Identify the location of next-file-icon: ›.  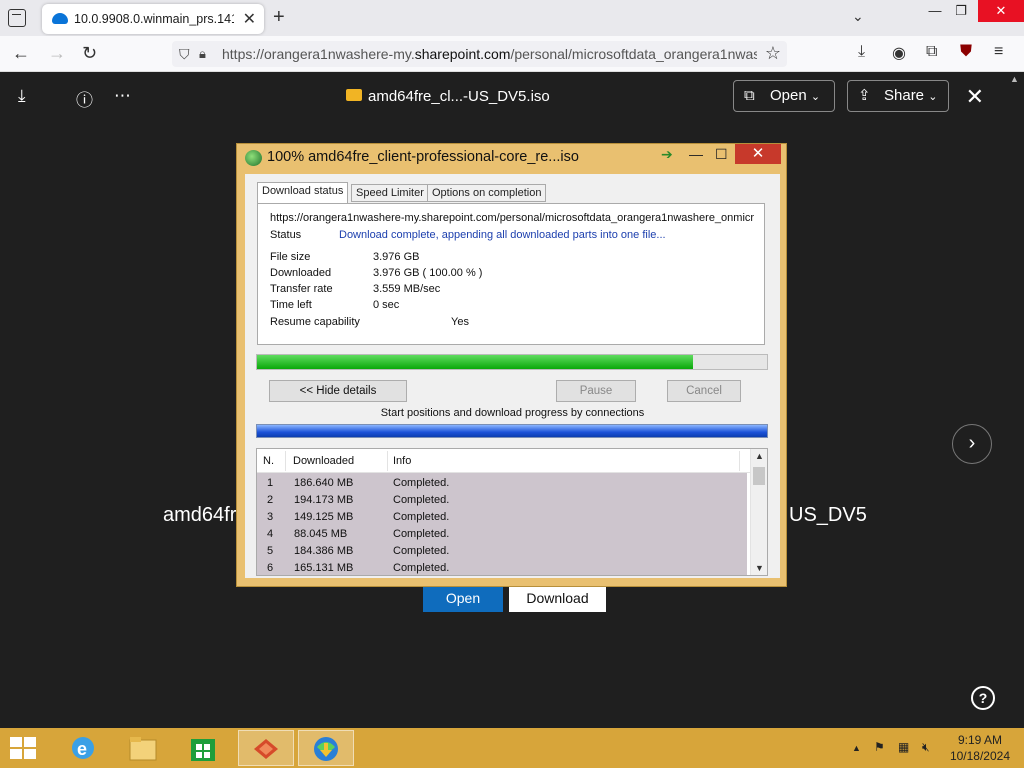
(972, 444).